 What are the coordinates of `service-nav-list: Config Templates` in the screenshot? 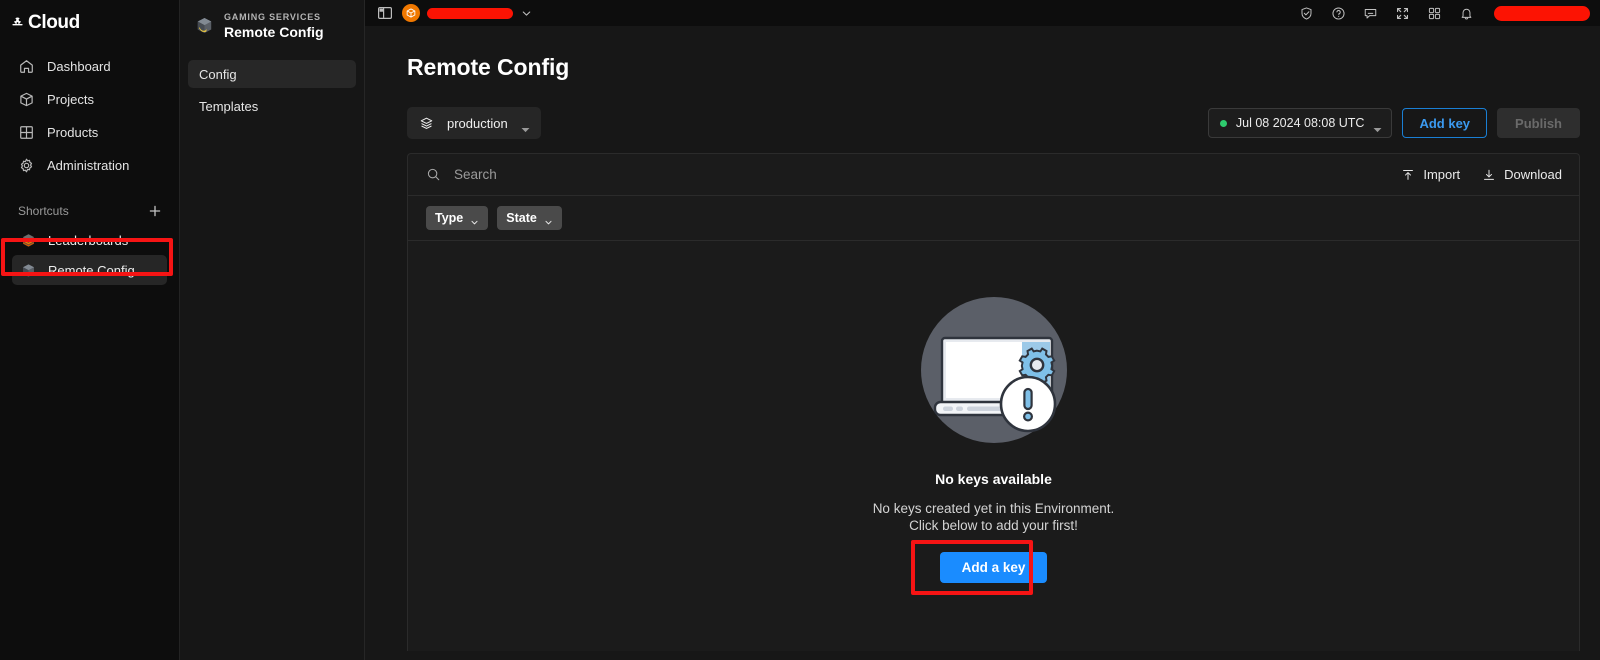 It's located at (272, 90).